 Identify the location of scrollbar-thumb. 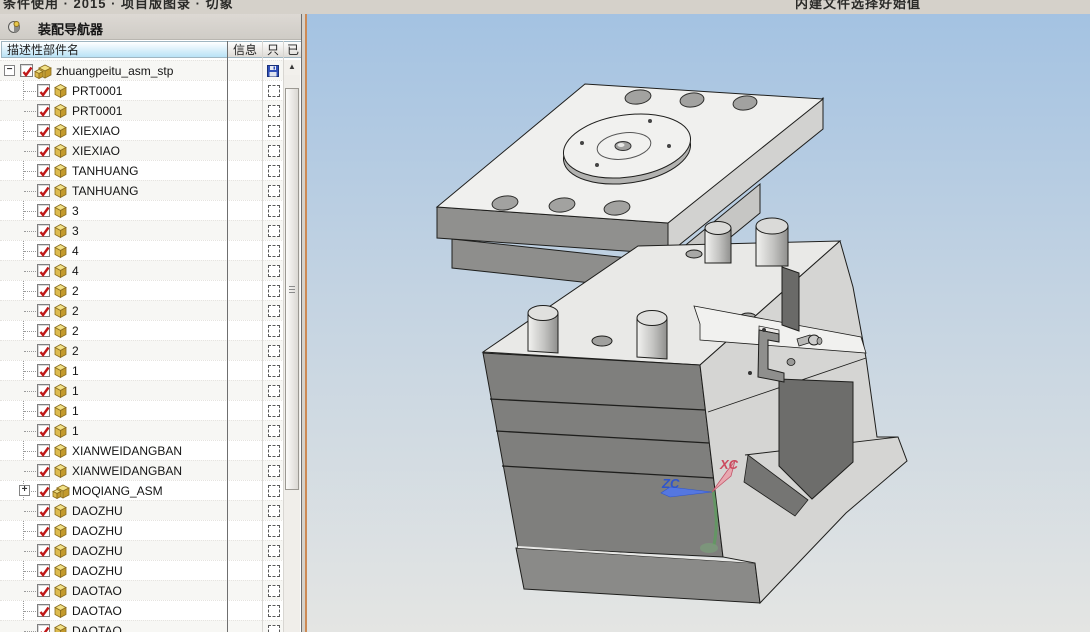
(292, 289).